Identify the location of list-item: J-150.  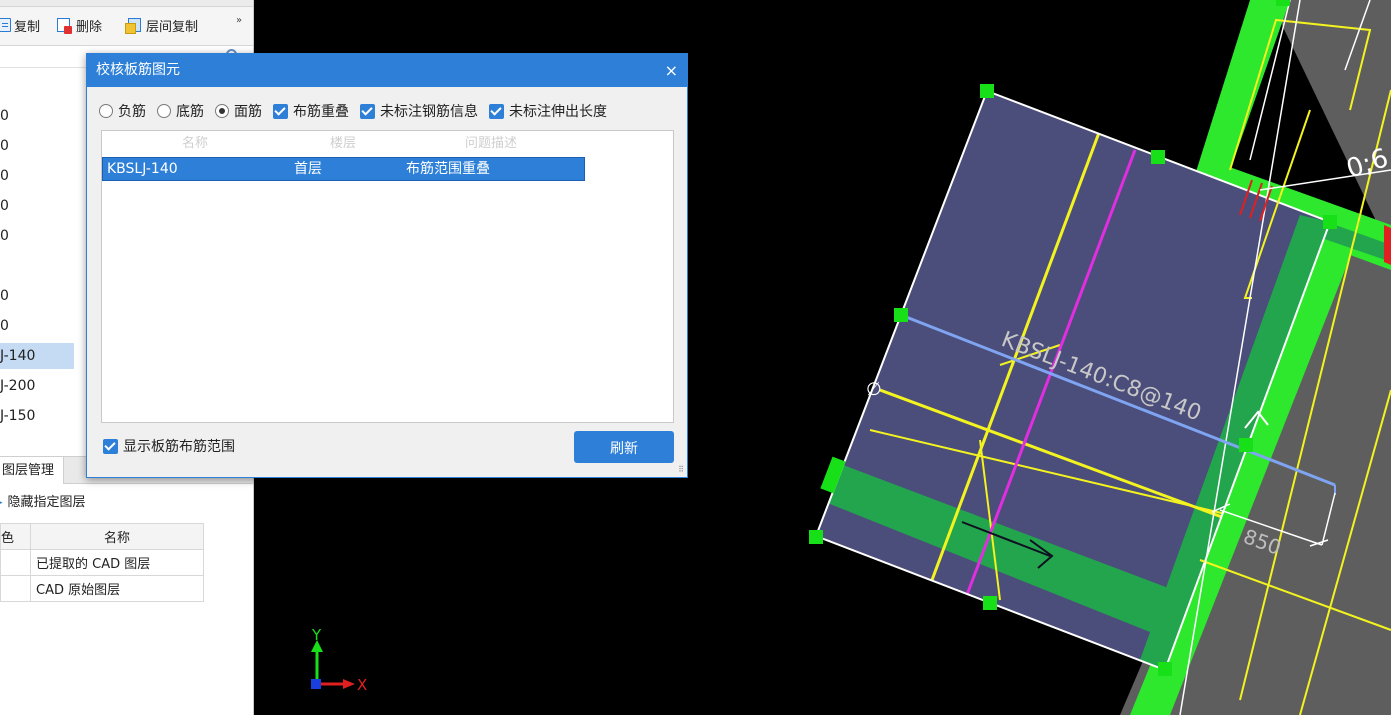
(37, 416).